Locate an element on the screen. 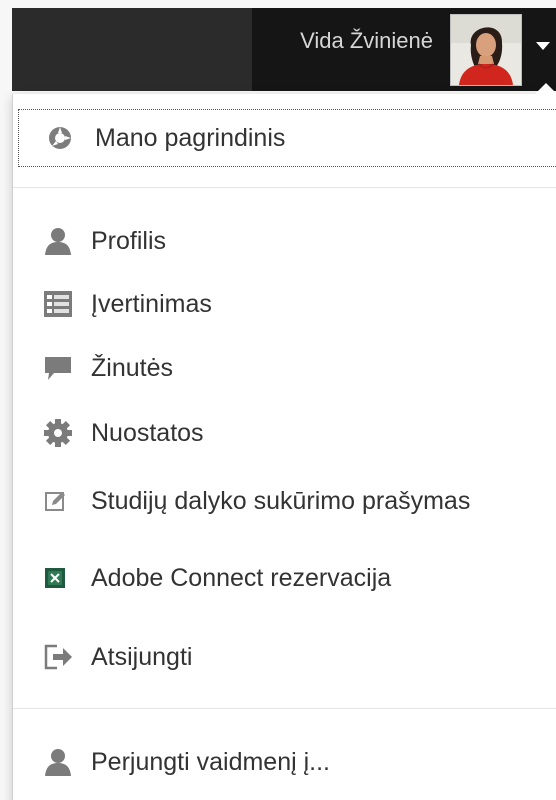  speech-bubble-icon is located at coordinates (63, 368).